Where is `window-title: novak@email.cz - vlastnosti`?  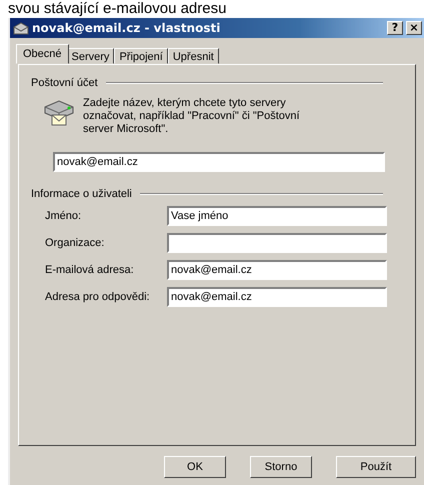 window-title: novak@email.cz - vlastnosti is located at coordinates (127, 28).